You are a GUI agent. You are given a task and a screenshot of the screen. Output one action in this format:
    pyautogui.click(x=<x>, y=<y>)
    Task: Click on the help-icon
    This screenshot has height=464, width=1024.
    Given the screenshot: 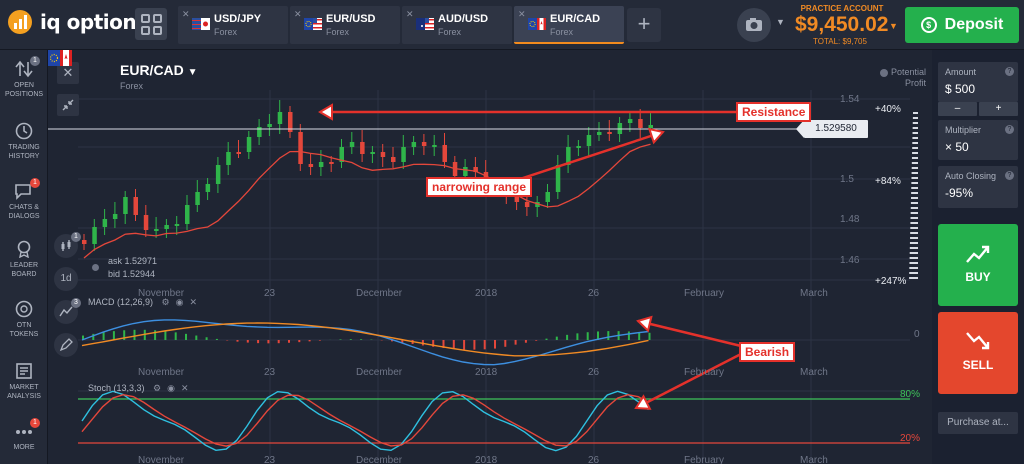 What is the action you would take?
    pyautogui.click(x=883, y=72)
    